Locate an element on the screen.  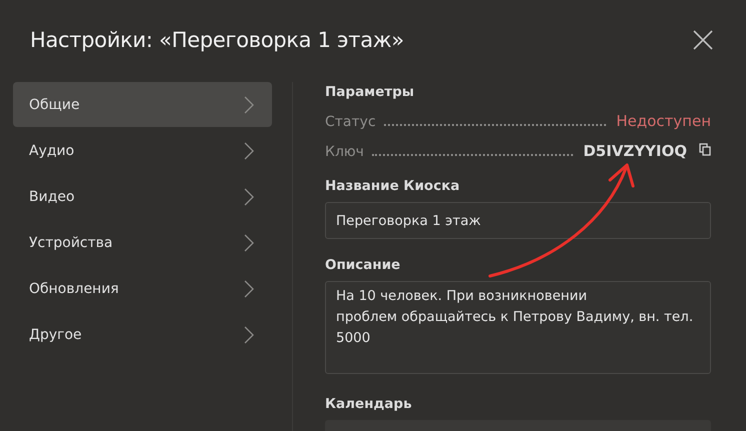
description-field: На 10 человек. При возникновении проблем обращайтесь к Петрову Вадиму, вн. тел. 5000 is located at coordinates (518, 327).